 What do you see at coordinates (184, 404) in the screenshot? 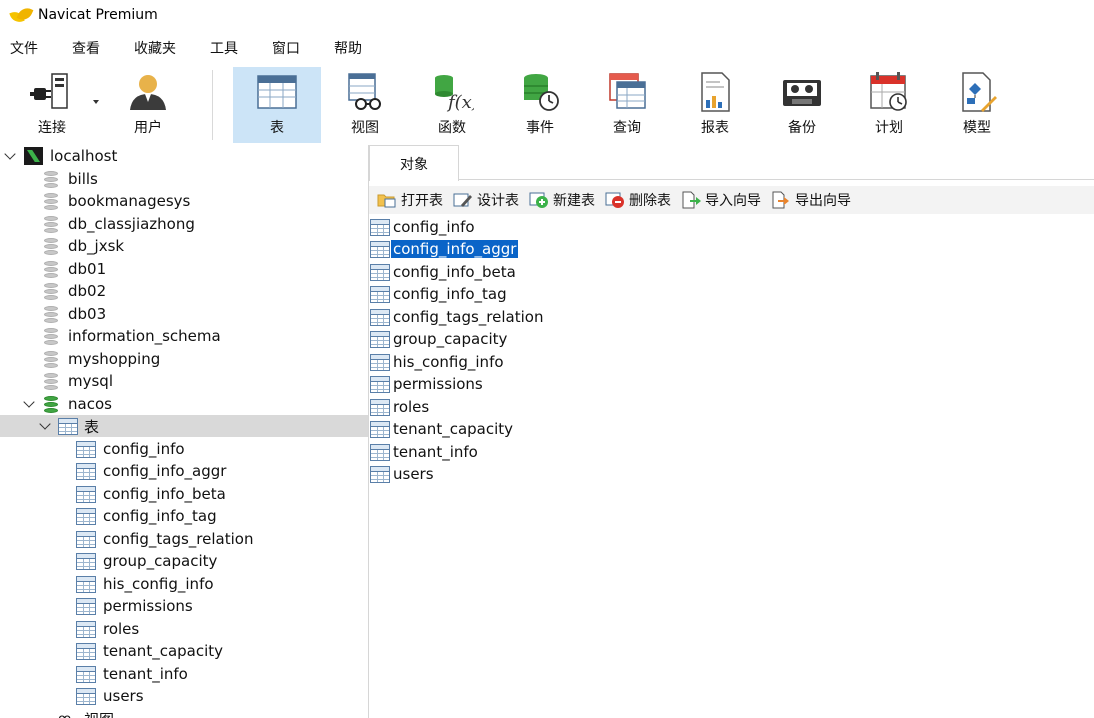
I see `tree-db-nacos: nacos` at bounding box center [184, 404].